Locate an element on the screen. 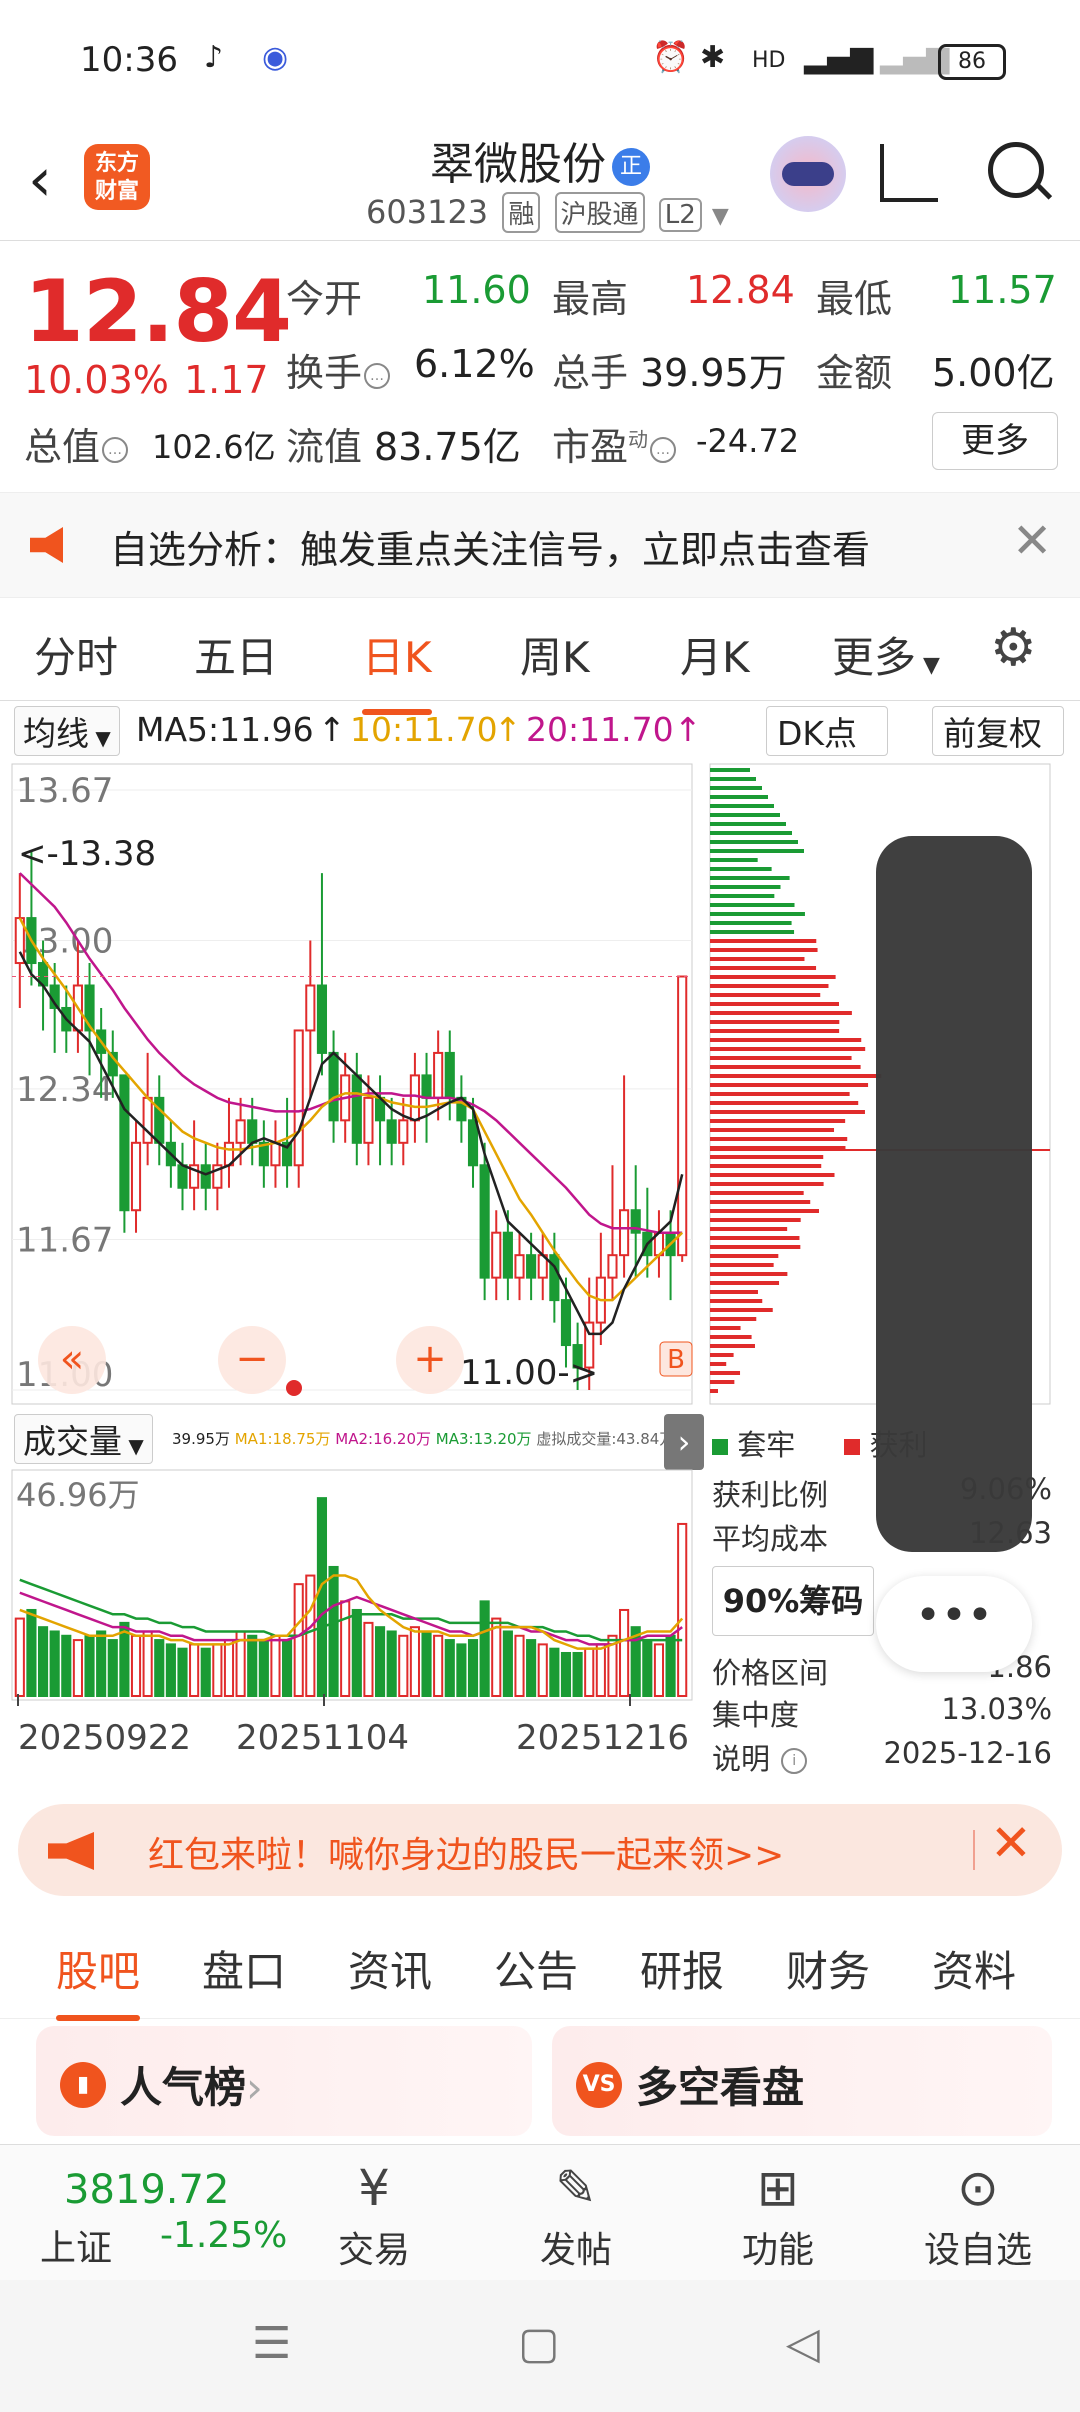 Image resolution: width=1080 pixels, height=2412 pixels. more-button: 更多 is located at coordinates (995, 441).